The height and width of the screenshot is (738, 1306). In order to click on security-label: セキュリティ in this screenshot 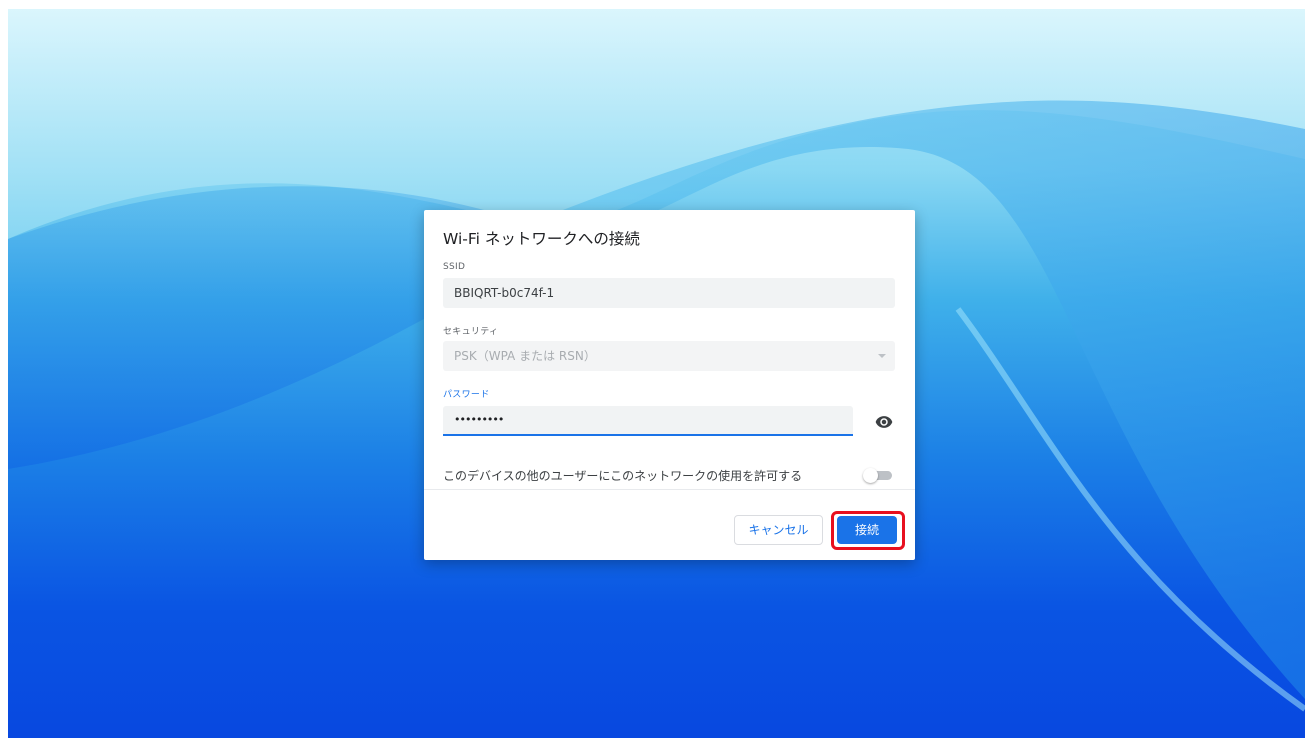, I will do `click(471, 332)`.